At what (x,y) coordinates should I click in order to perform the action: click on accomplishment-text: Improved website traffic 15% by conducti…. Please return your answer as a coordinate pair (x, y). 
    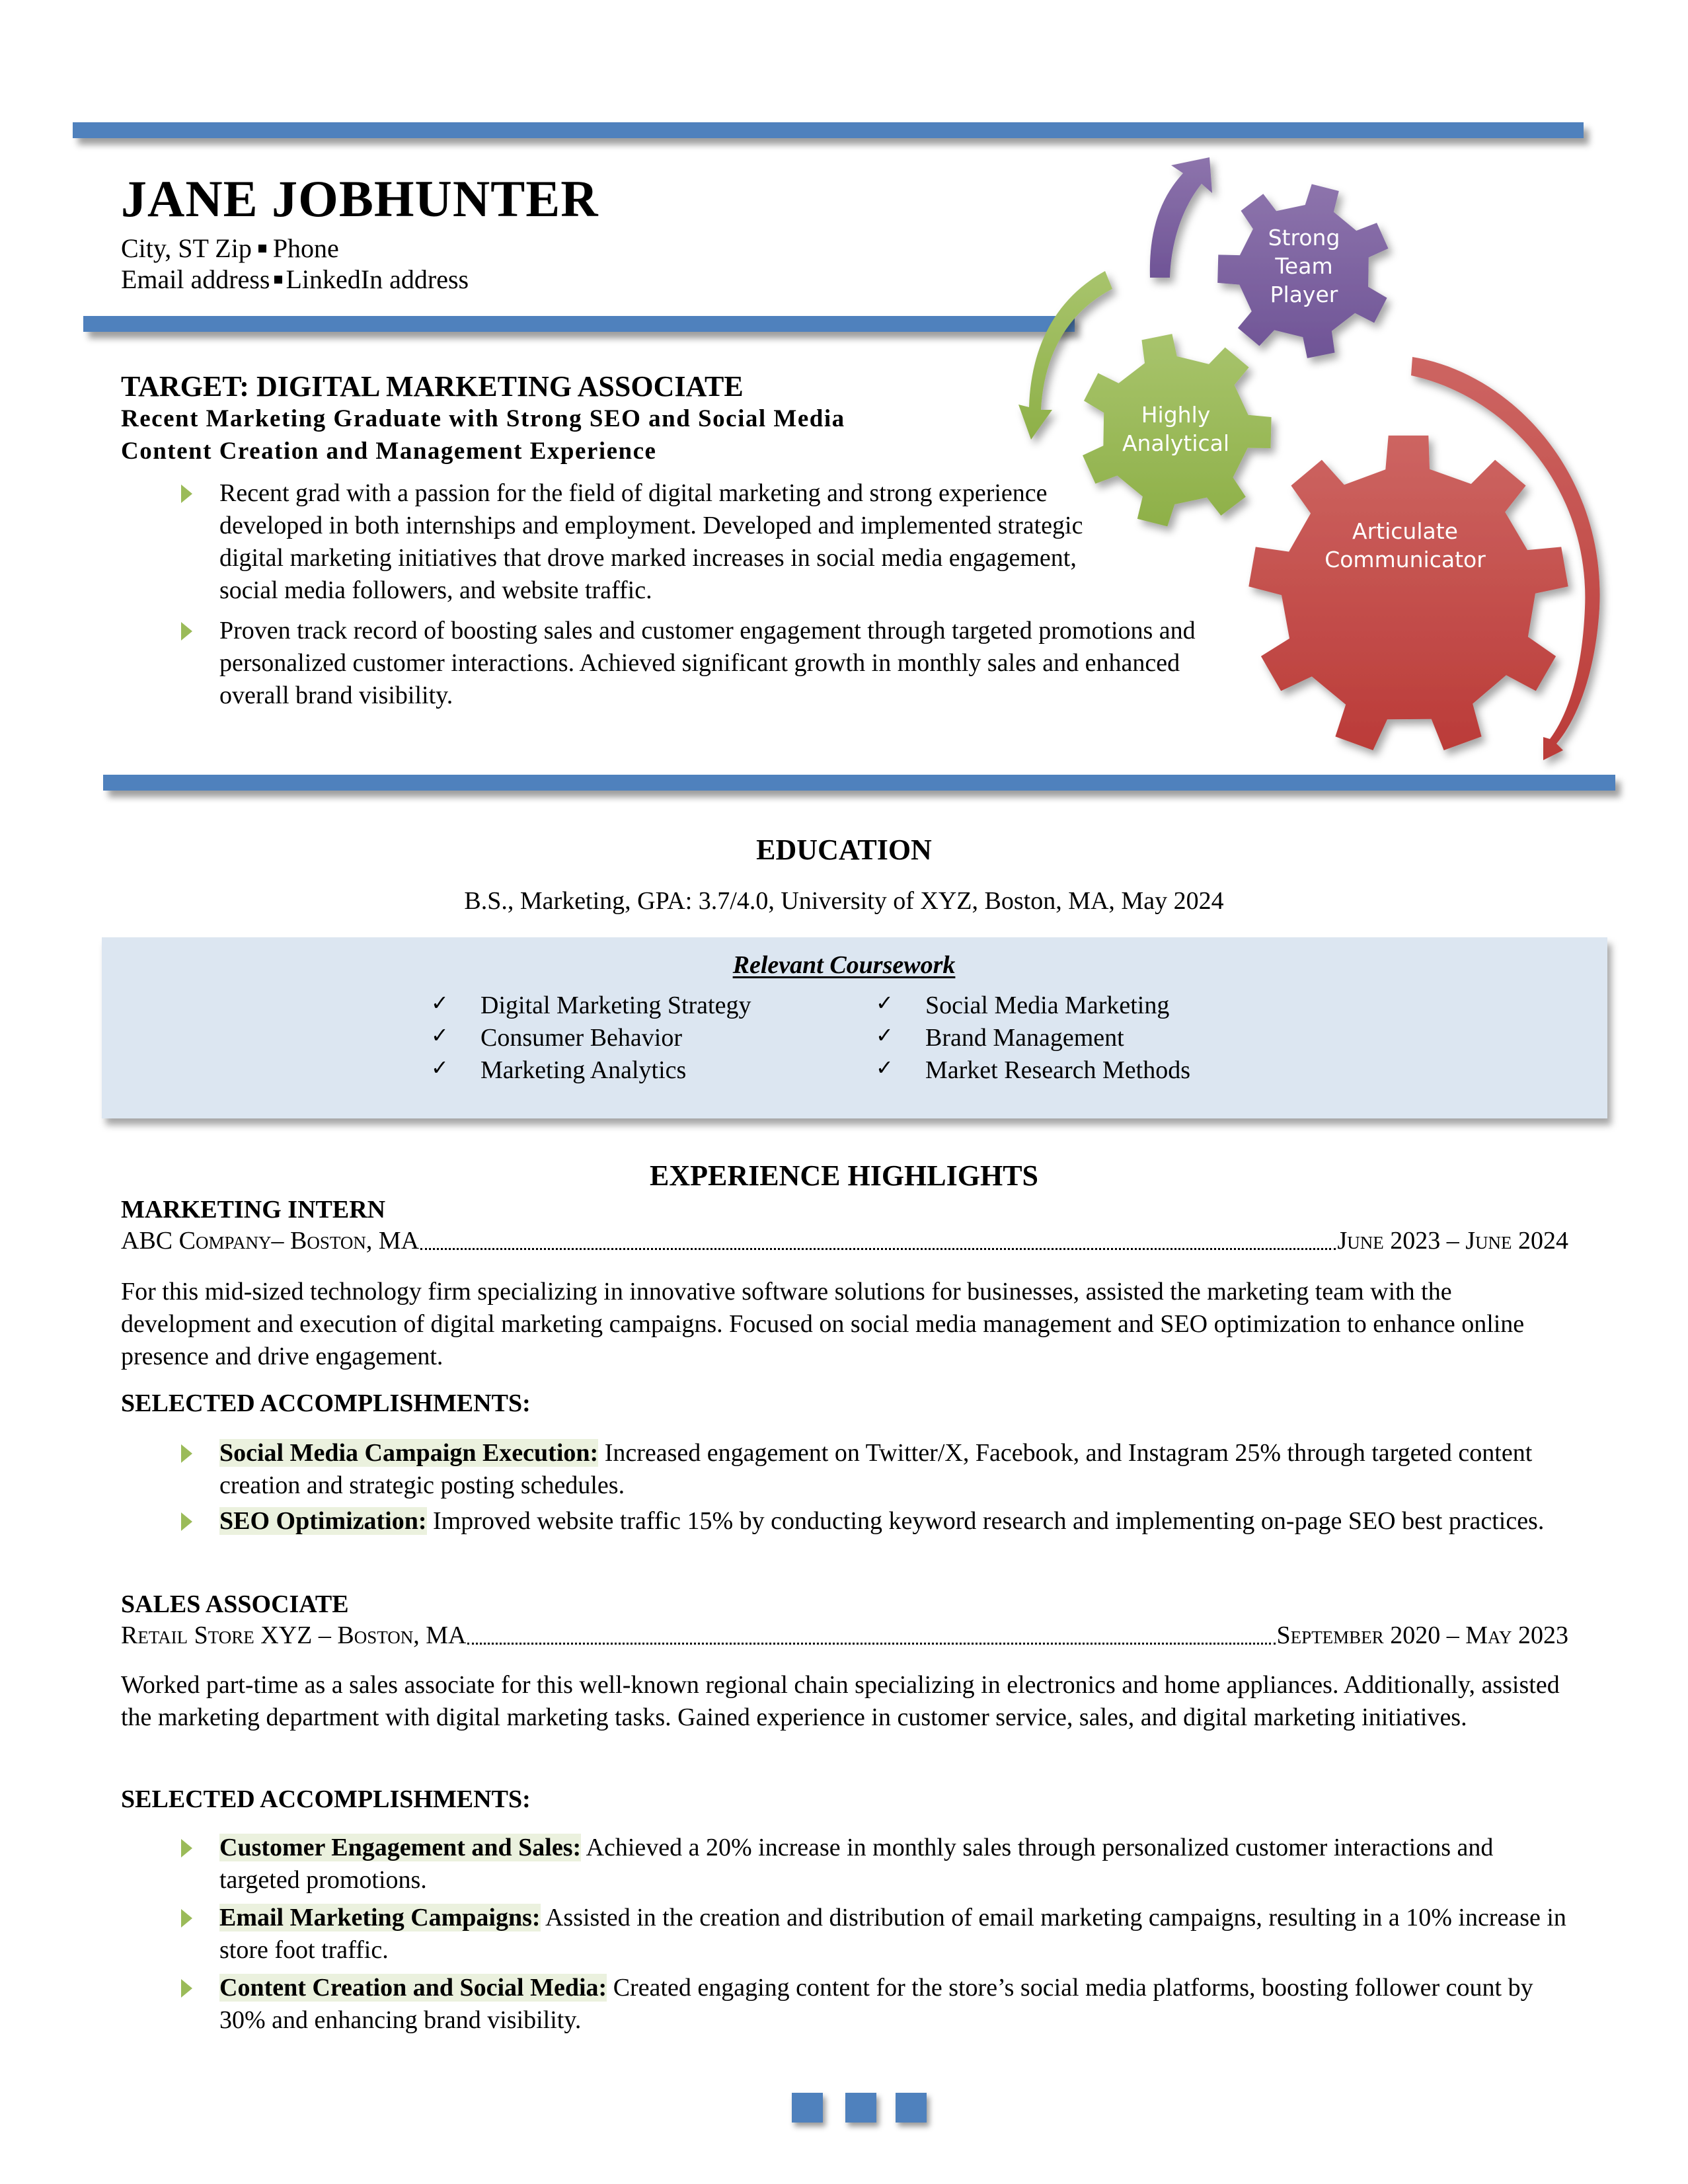
    Looking at the image, I should click on (985, 1521).